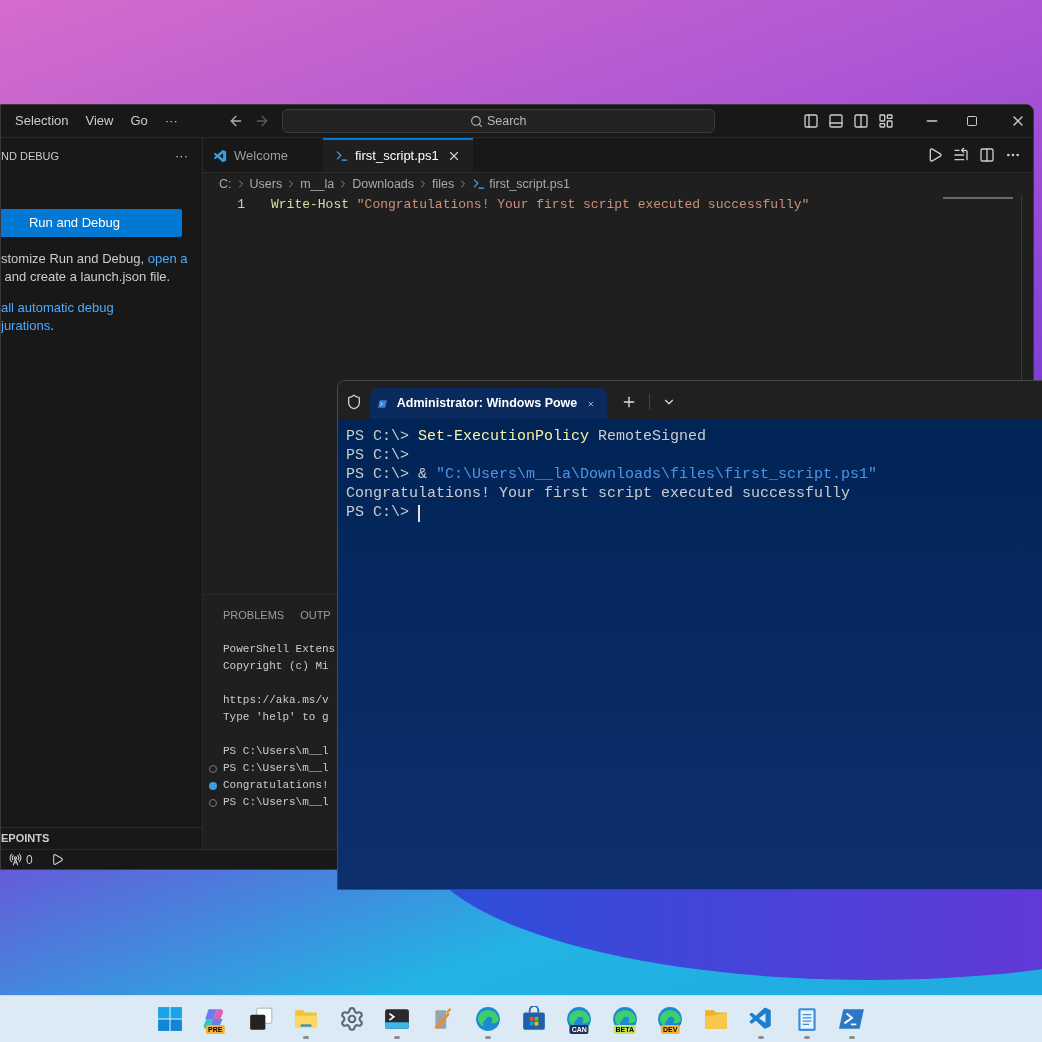 The image size is (1042, 1042). What do you see at coordinates (598, 494) in the screenshot?
I see `console-line: Congratulations! Your first script executed successfully` at bounding box center [598, 494].